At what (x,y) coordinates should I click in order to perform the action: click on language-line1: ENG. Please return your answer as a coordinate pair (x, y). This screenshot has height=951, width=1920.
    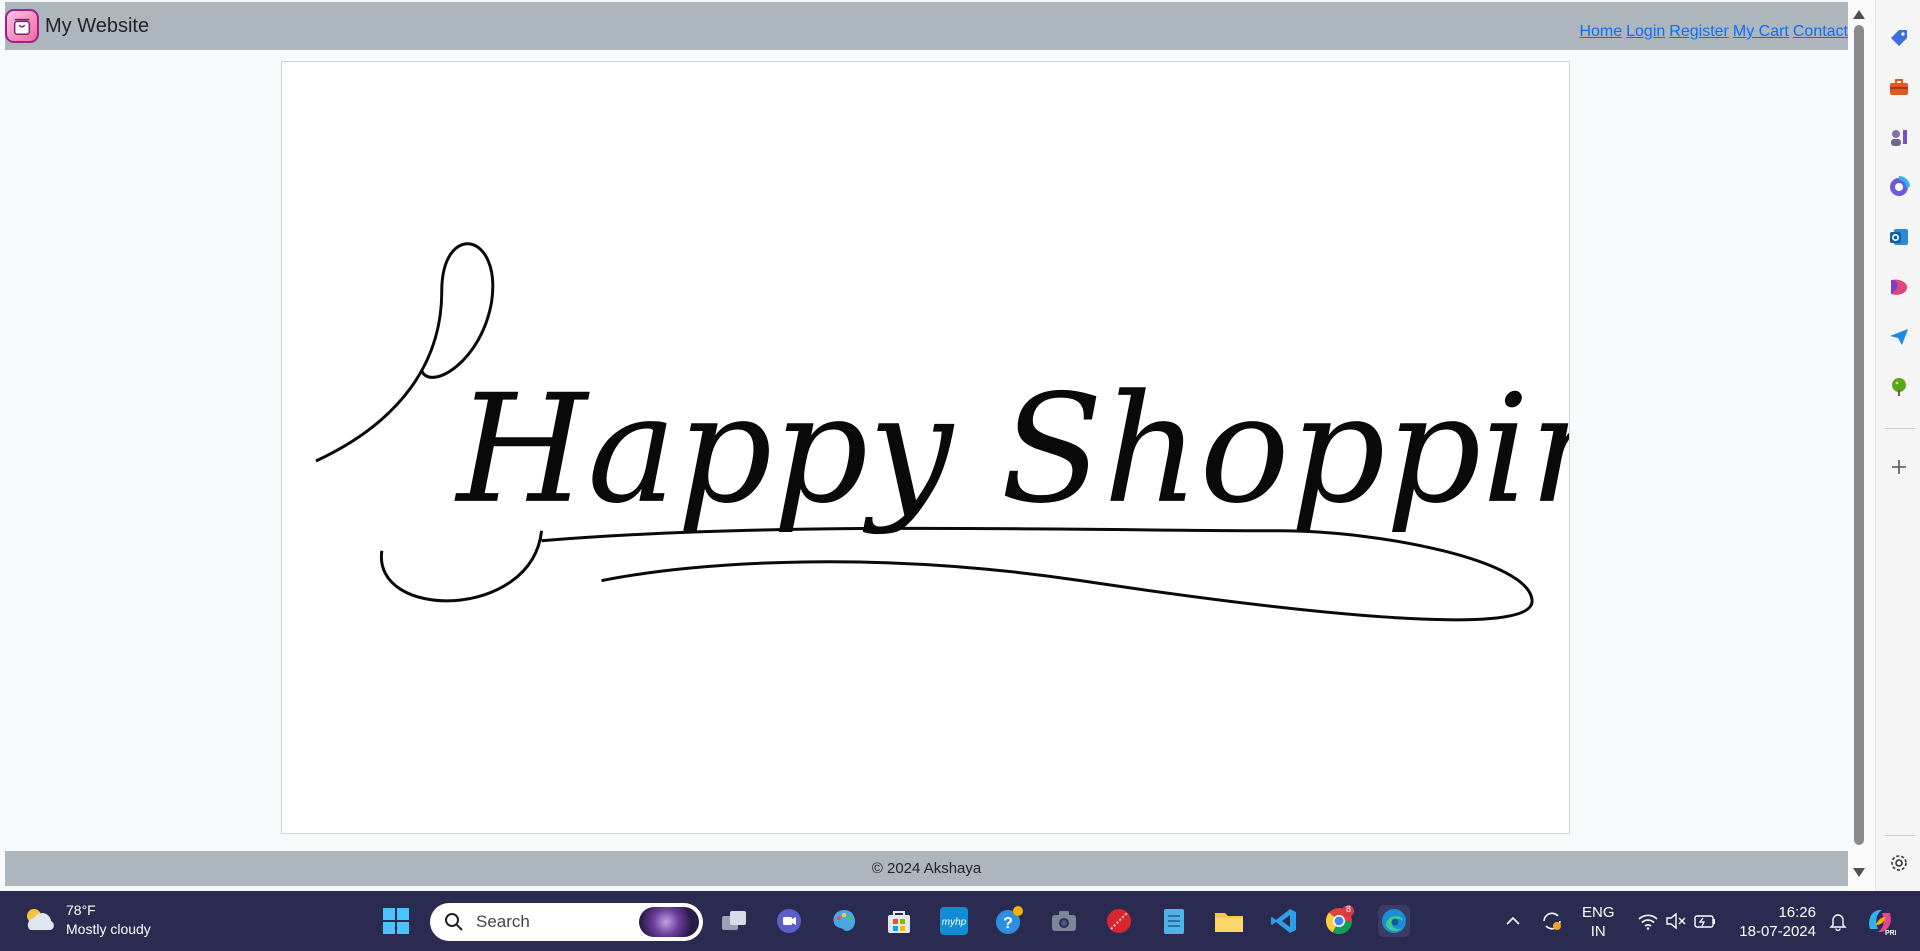
    Looking at the image, I should click on (1598, 912).